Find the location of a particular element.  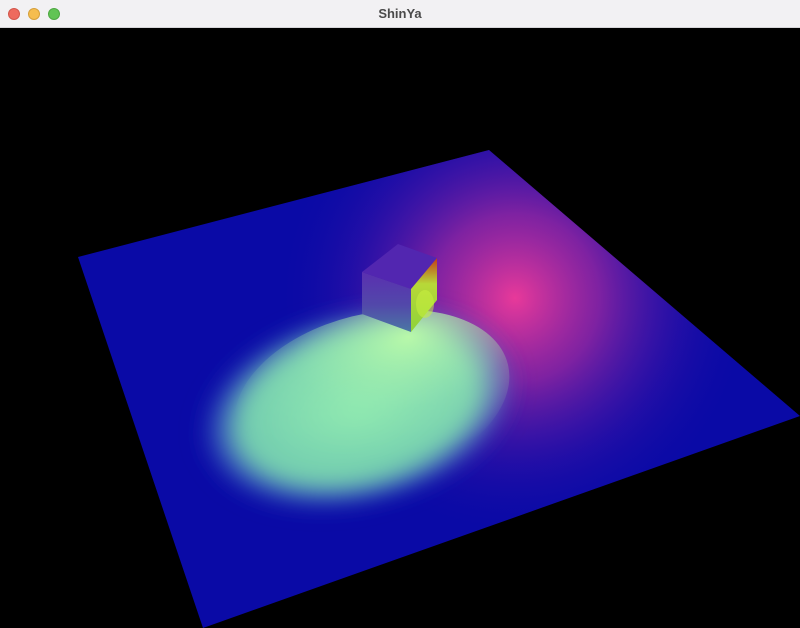

window-title: ShinYa is located at coordinates (400, 13).